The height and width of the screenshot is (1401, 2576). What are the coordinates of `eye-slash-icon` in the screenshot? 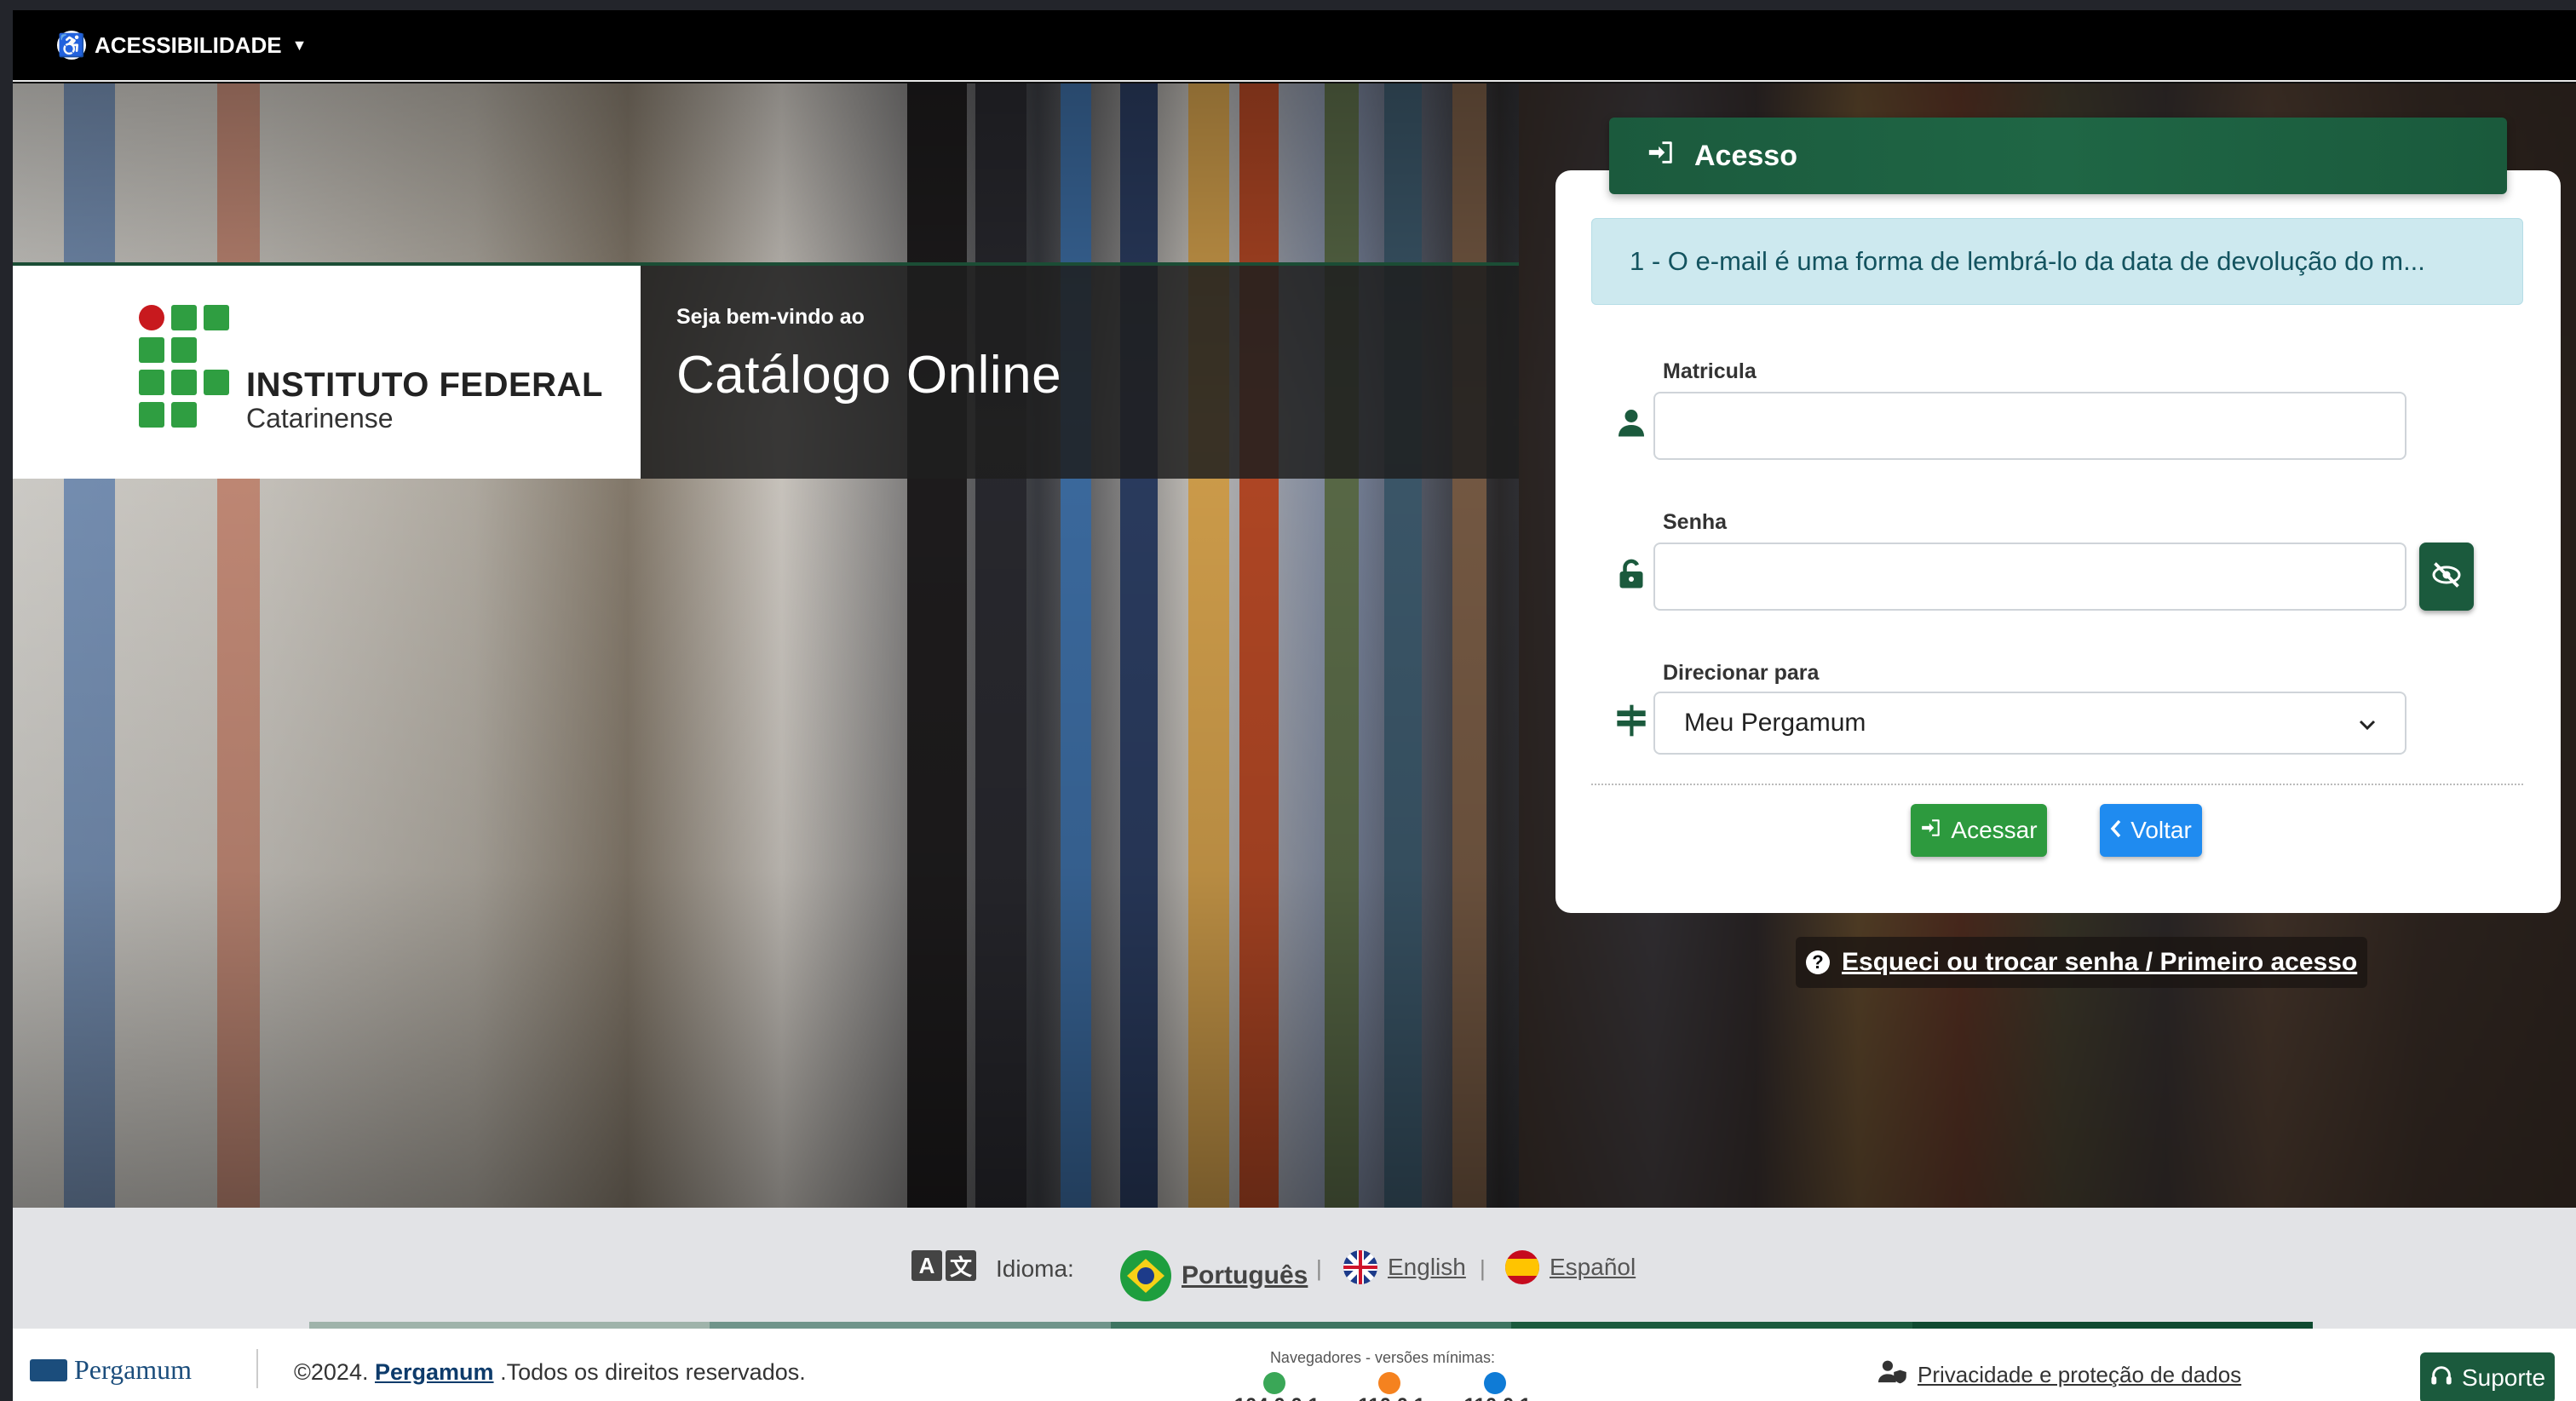 It's located at (2447, 576).